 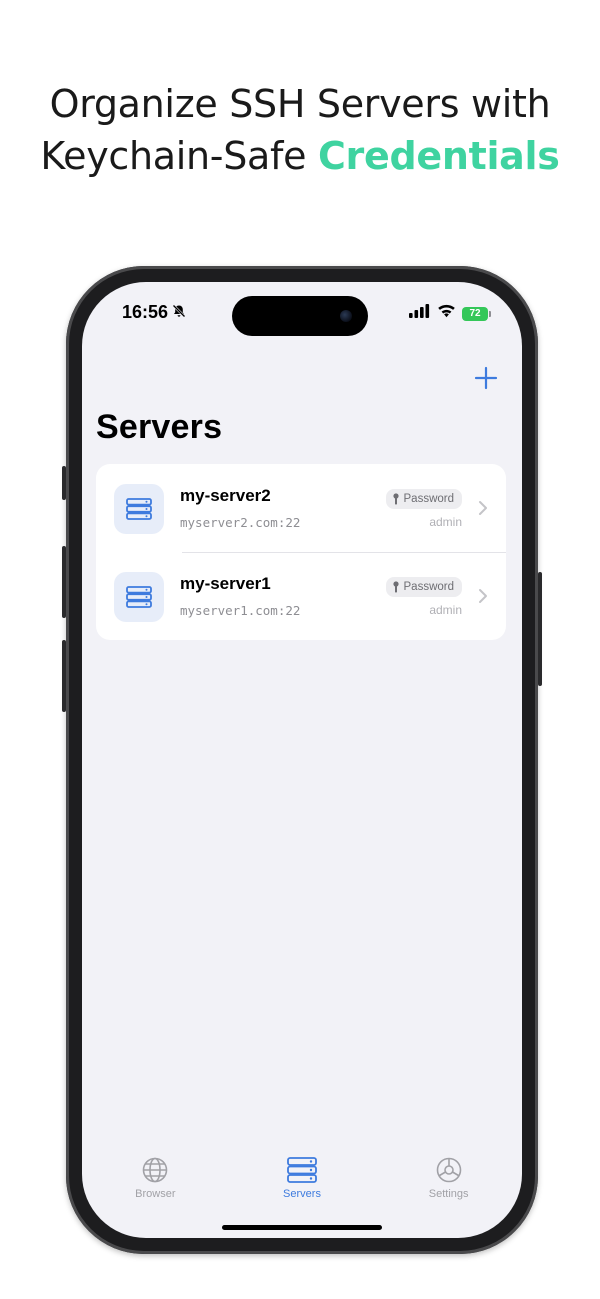 What do you see at coordinates (446, 313) in the screenshot?
I see `wifi-icon` at bounding box center [446, 313].